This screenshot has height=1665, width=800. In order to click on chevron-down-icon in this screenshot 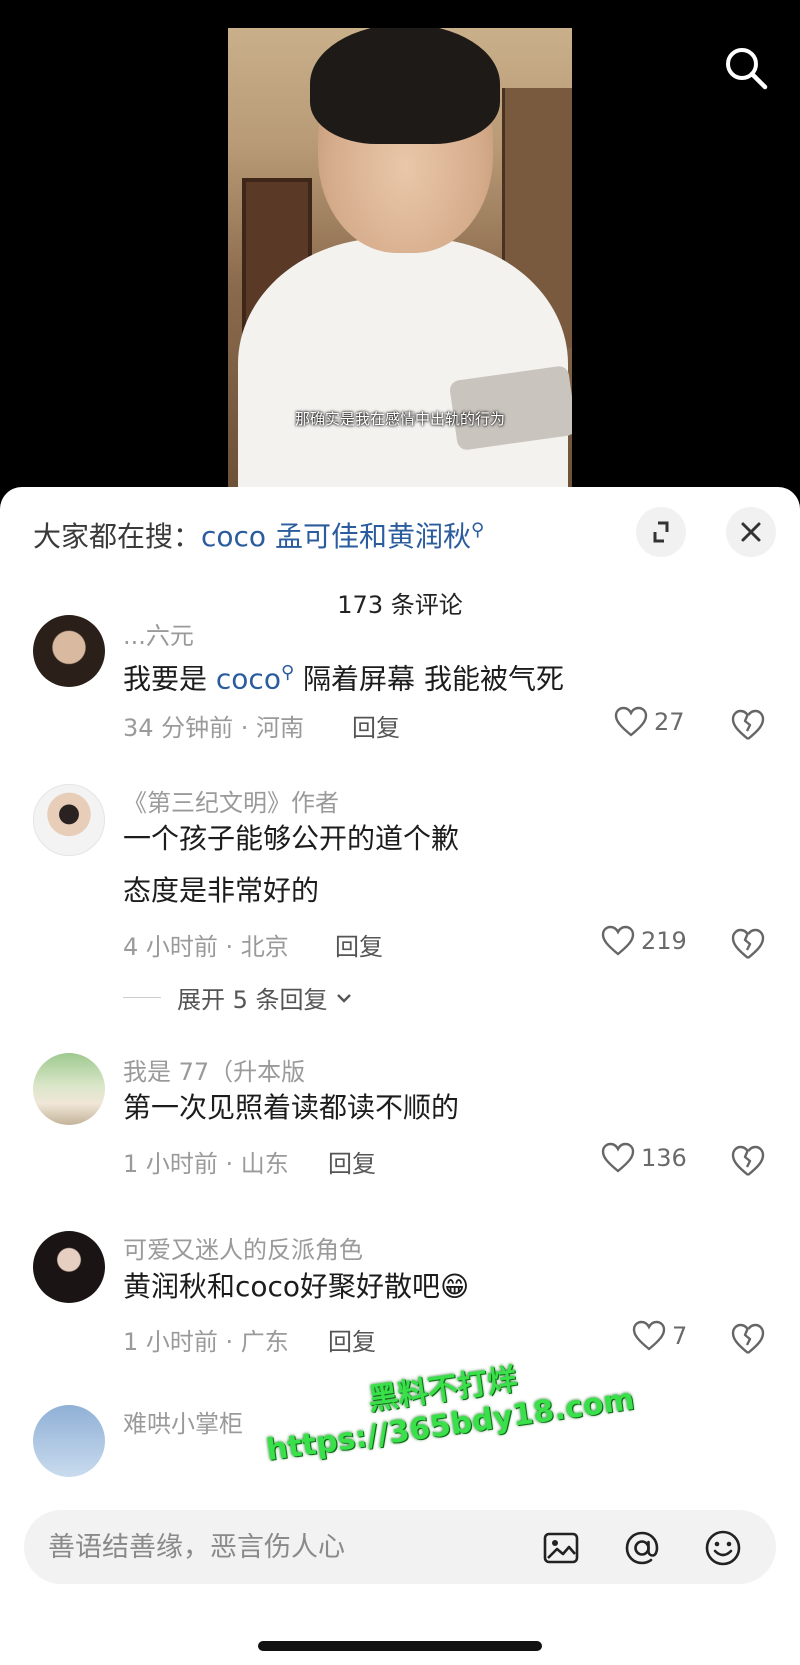, I will do `click(343, 998)`.